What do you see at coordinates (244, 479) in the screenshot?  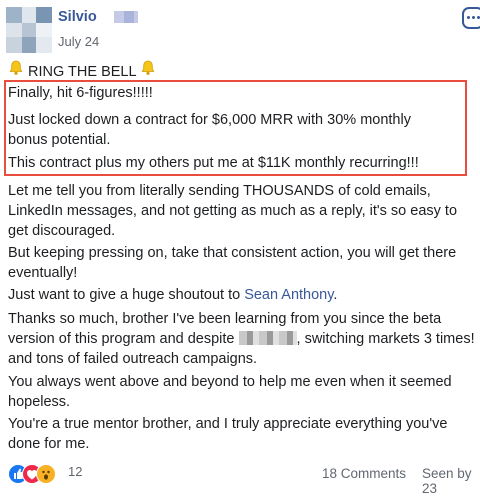 I see `post-footer: 12 18 Comments Seen by 23` at bounding box center [244, 479].